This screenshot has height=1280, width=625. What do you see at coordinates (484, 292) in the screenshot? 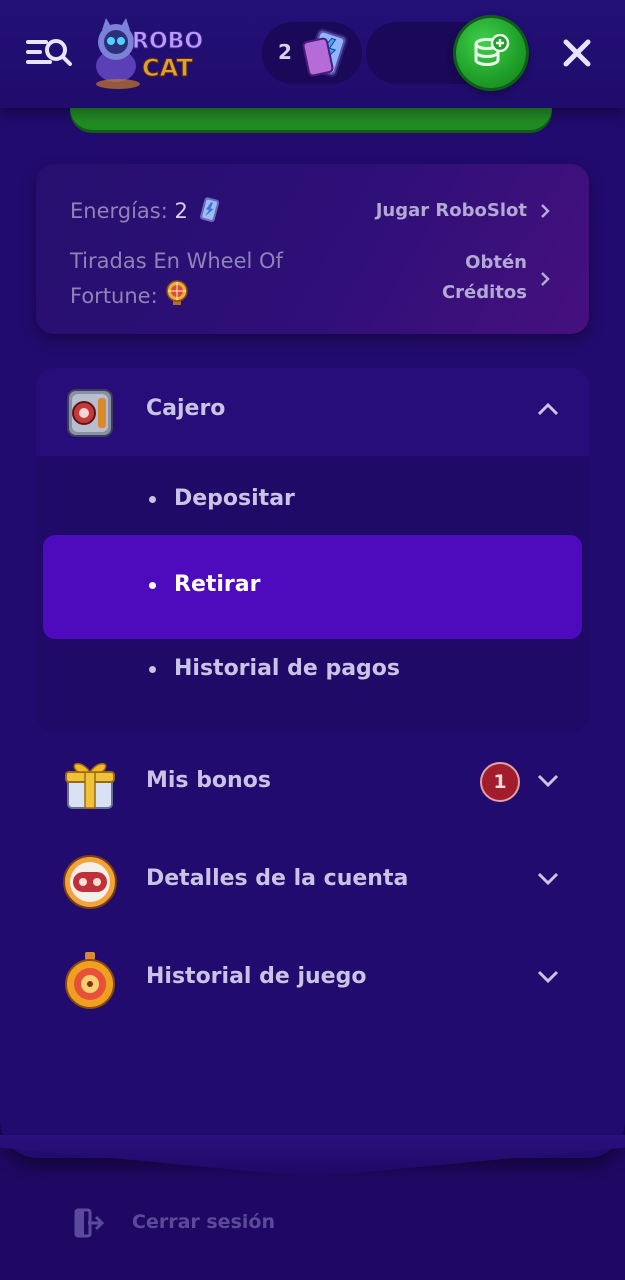
I see `get-credits-line2: Créditos` at bounding box center [484, 292].